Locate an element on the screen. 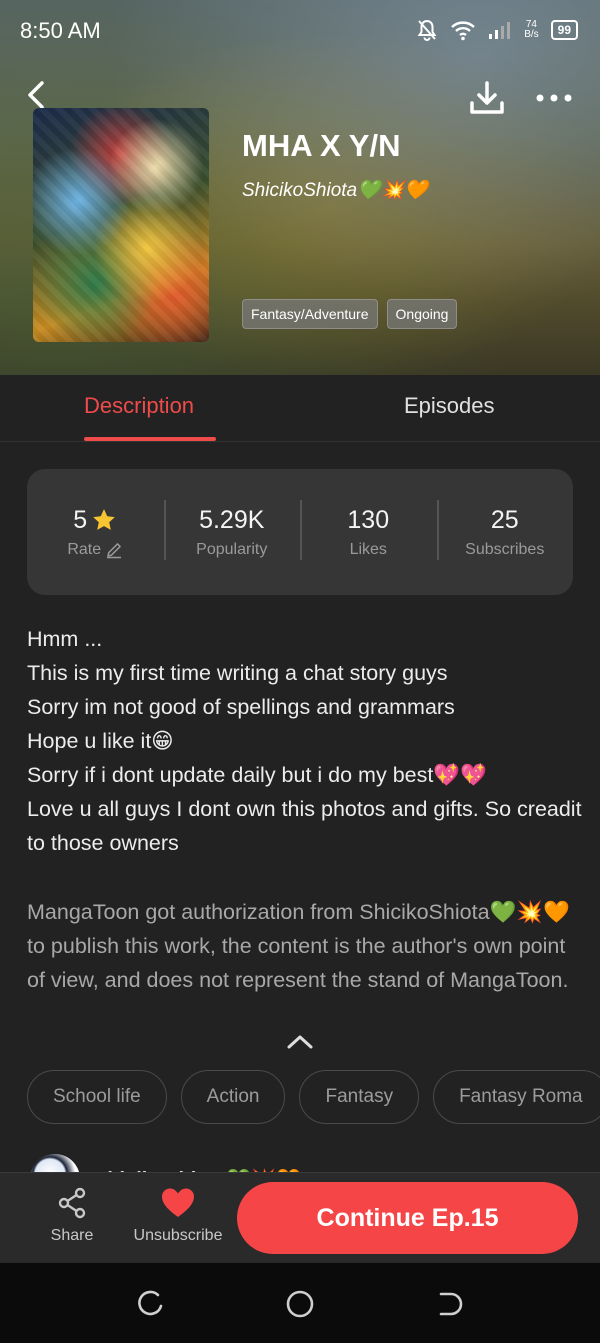 The image size is (600, 1343). cover-texture is located at coordinates (121, 225).